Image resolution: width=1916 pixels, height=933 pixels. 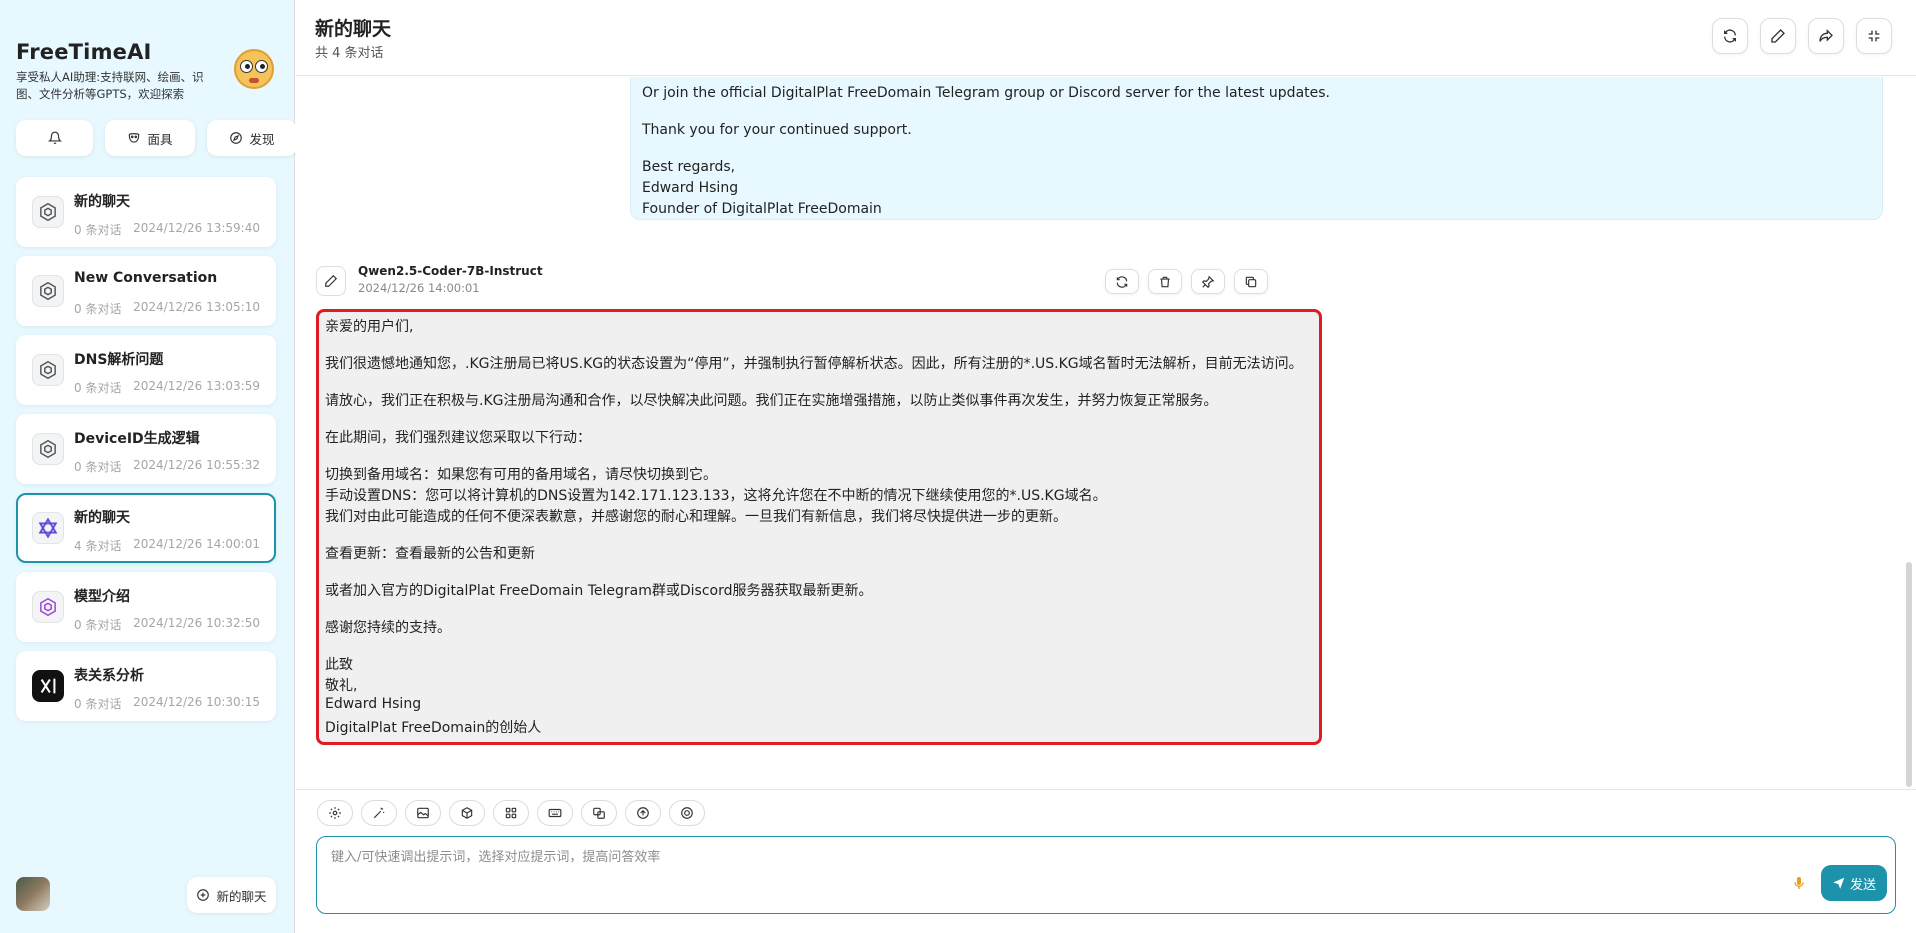 I want to click on chat-title: DNS解析问题, so click(x=119, y=360).